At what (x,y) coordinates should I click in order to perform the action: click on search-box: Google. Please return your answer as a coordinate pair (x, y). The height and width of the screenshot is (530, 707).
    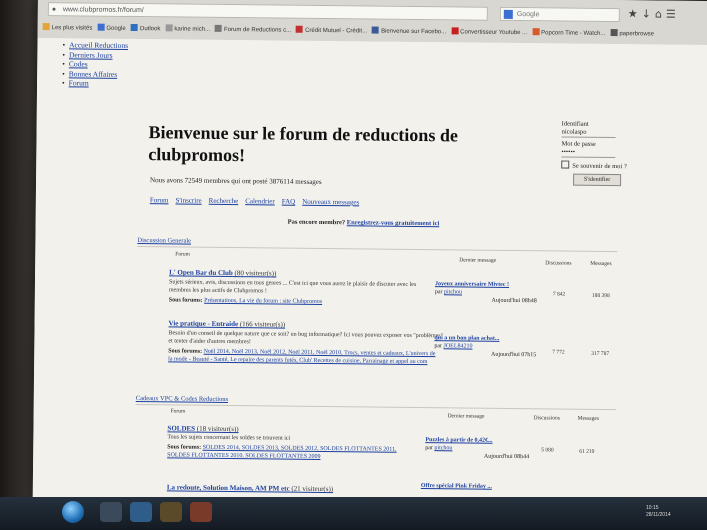
    Looking at the image, I should click on (559, 14).